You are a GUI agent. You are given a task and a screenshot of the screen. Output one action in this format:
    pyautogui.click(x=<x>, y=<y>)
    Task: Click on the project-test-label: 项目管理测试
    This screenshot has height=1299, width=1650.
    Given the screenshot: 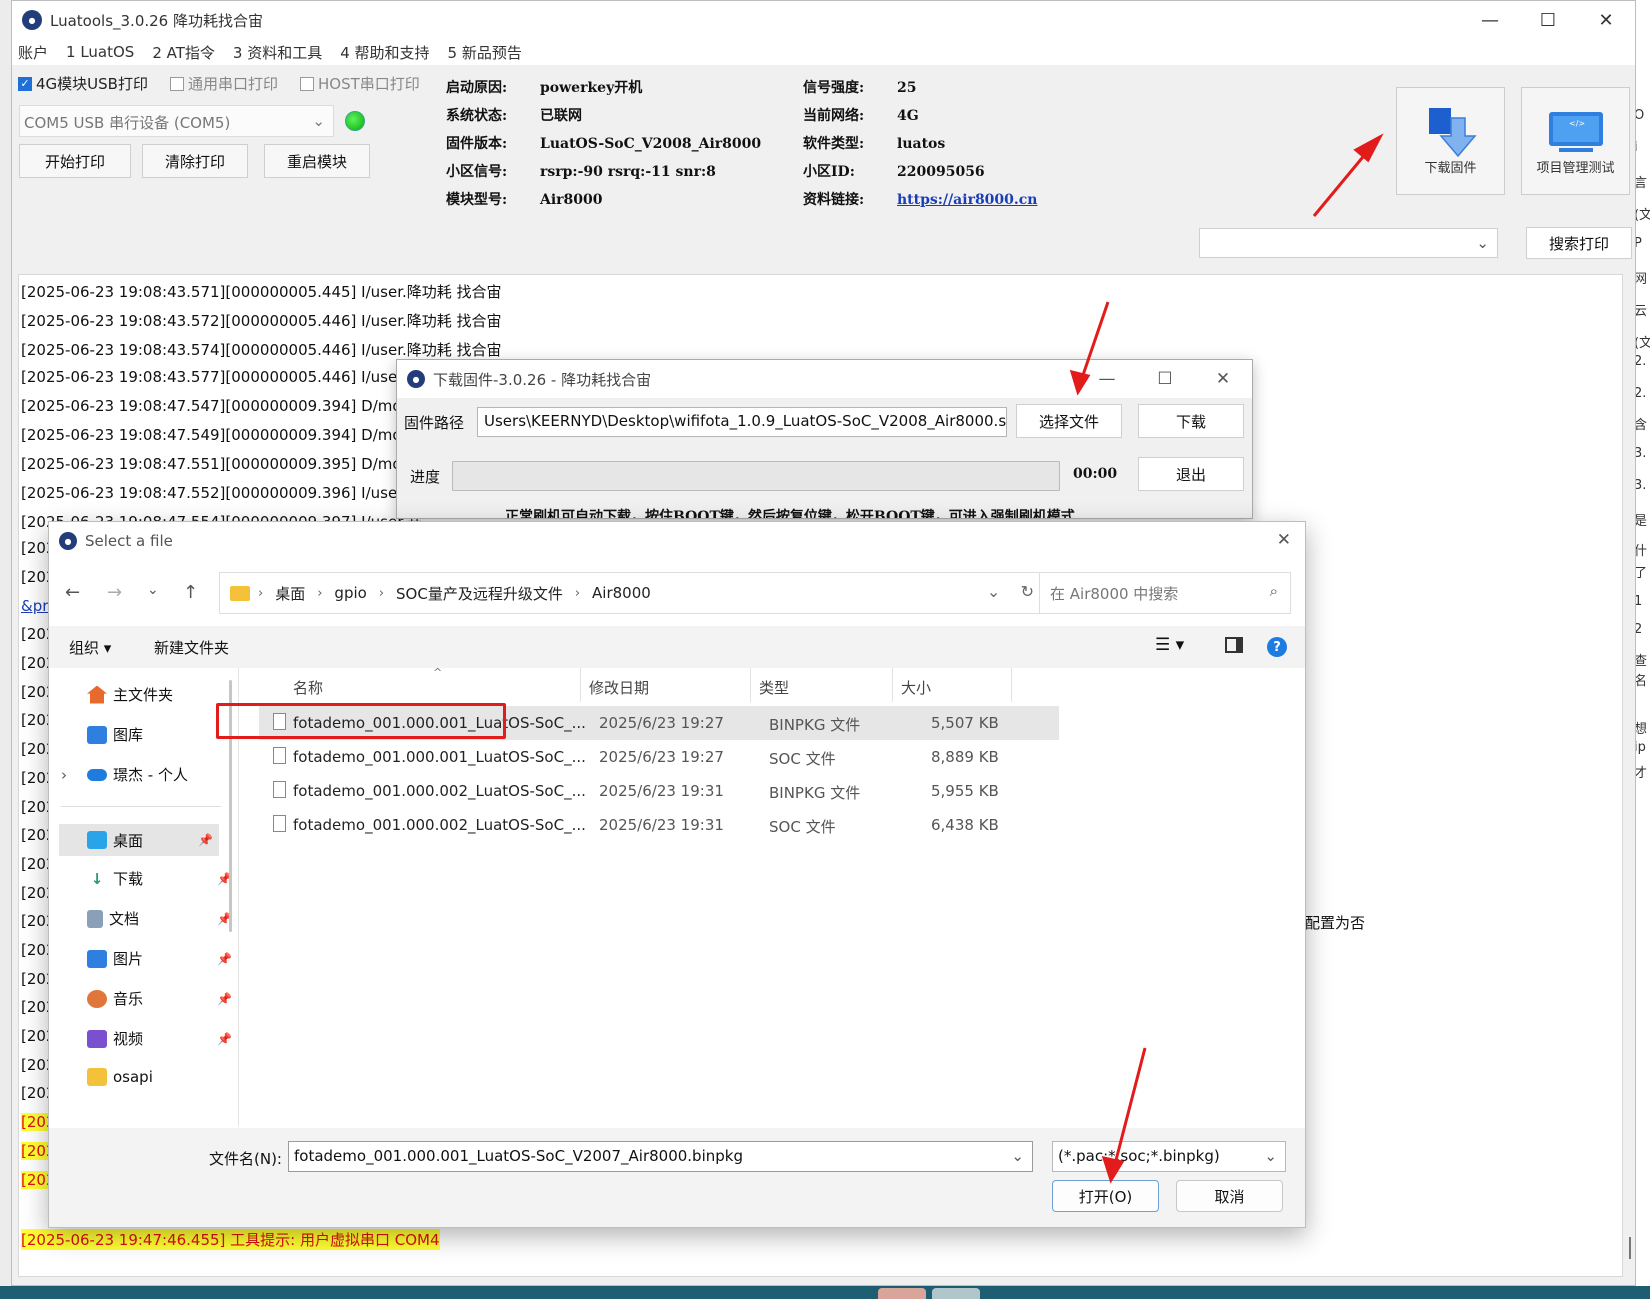 What is the action you would take?
    pyautogui.click(x=1575, y=168)
    